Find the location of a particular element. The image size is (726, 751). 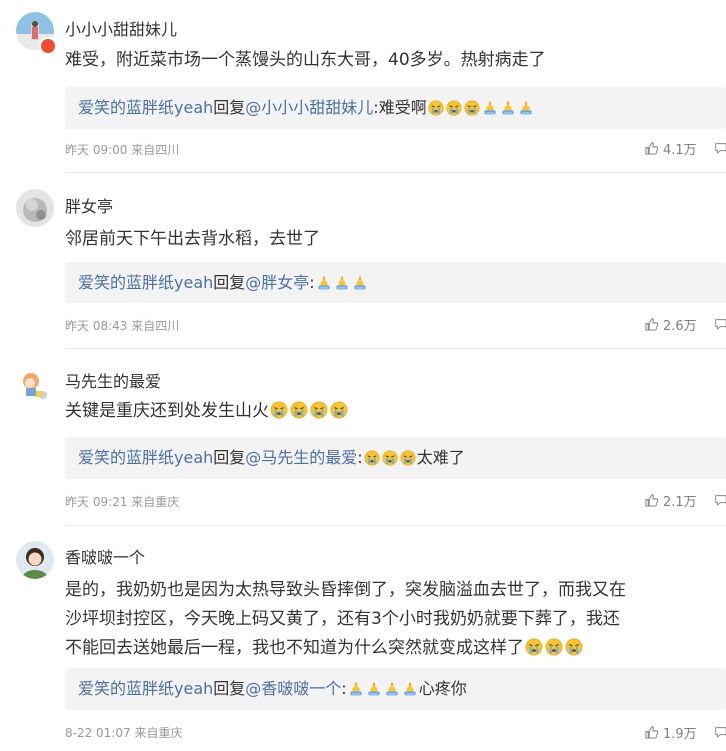

comment-meta: 昨天 09:00 来自四川 is located at coordinates (122, 149).